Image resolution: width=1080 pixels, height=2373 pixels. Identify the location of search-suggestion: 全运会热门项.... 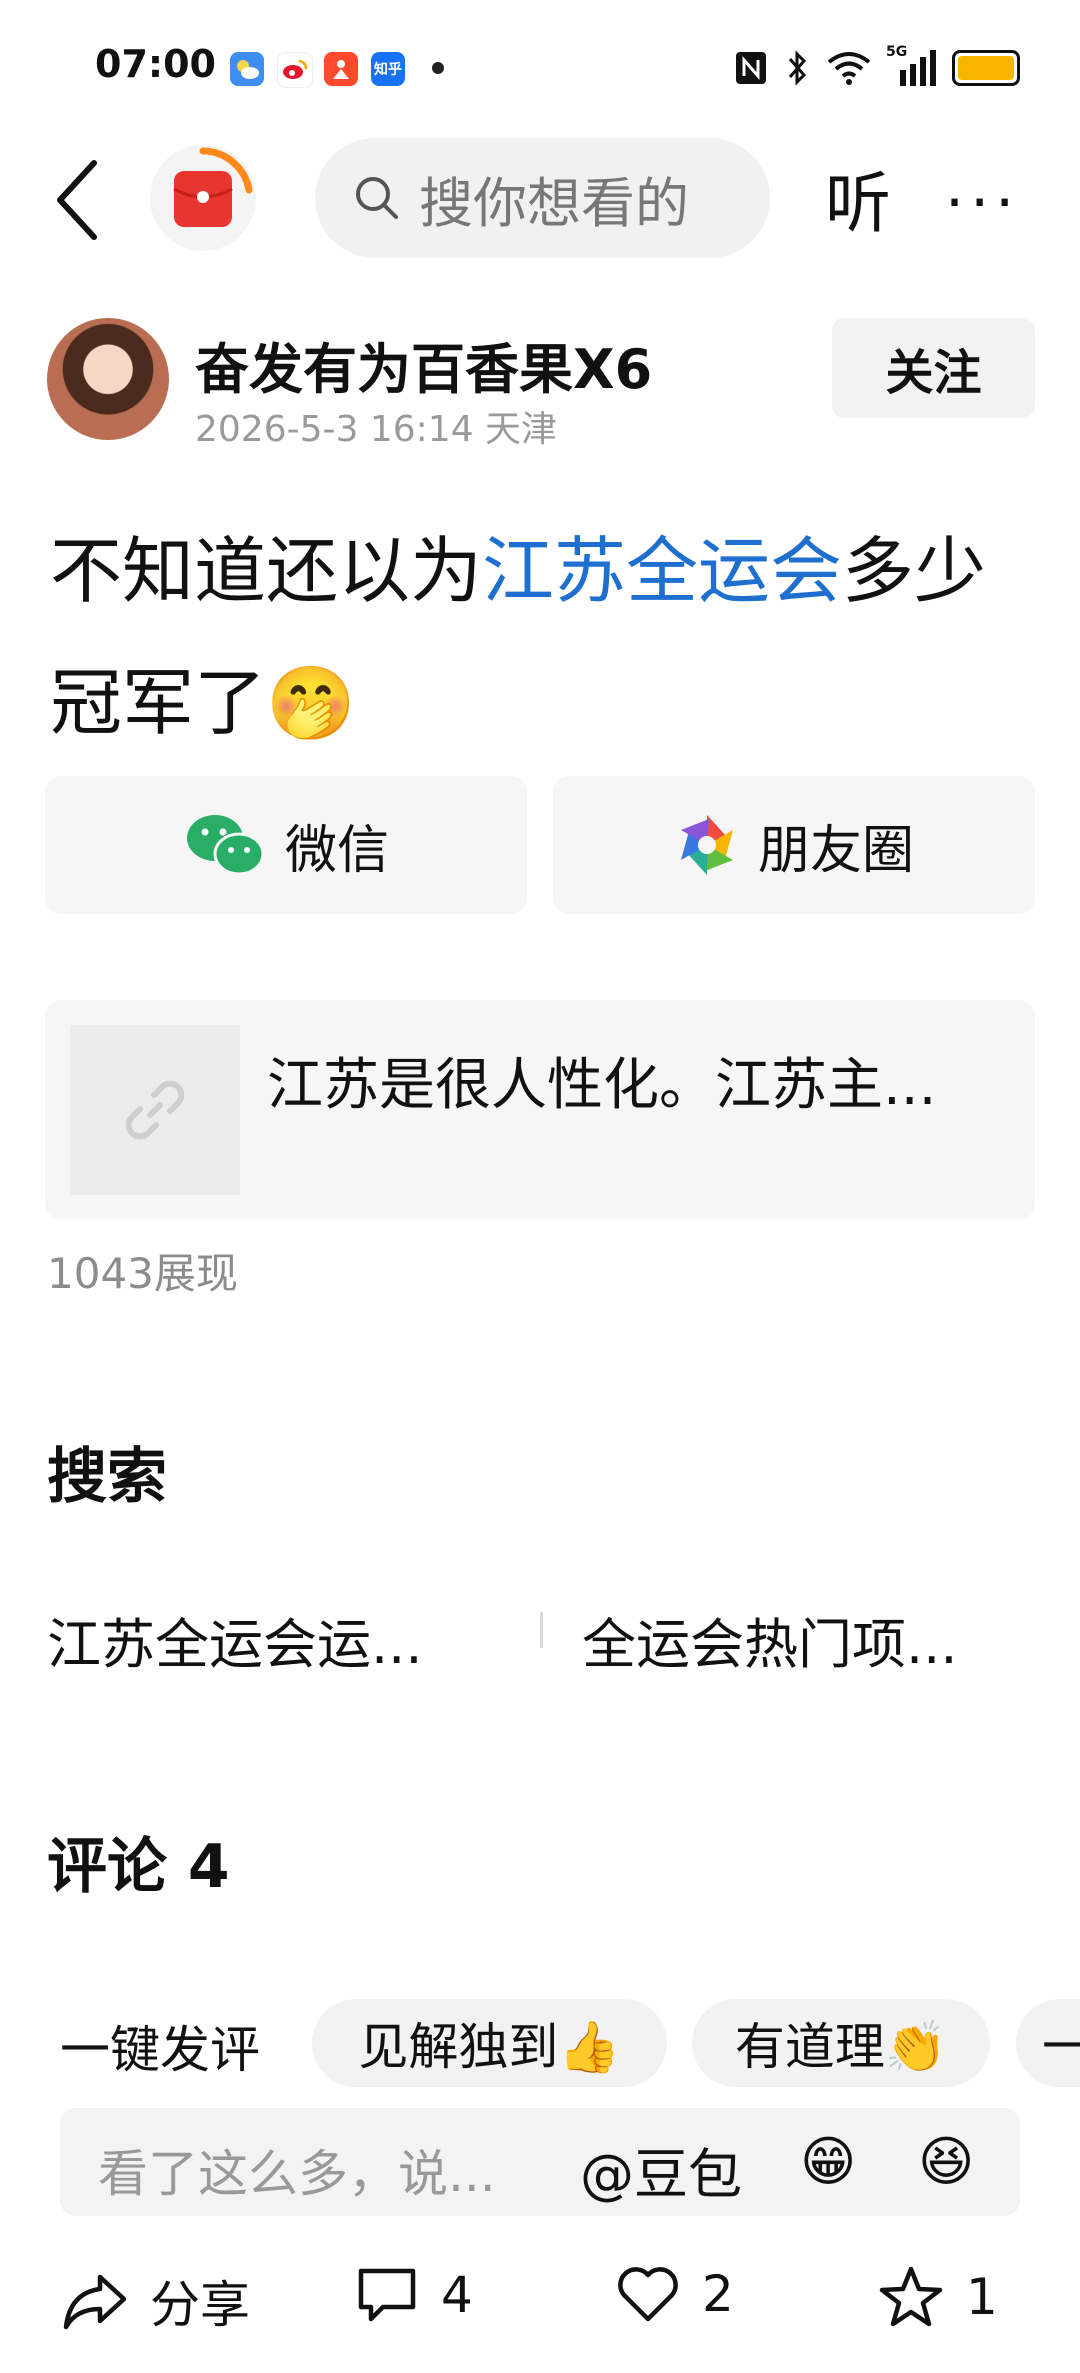
(770, 1639).